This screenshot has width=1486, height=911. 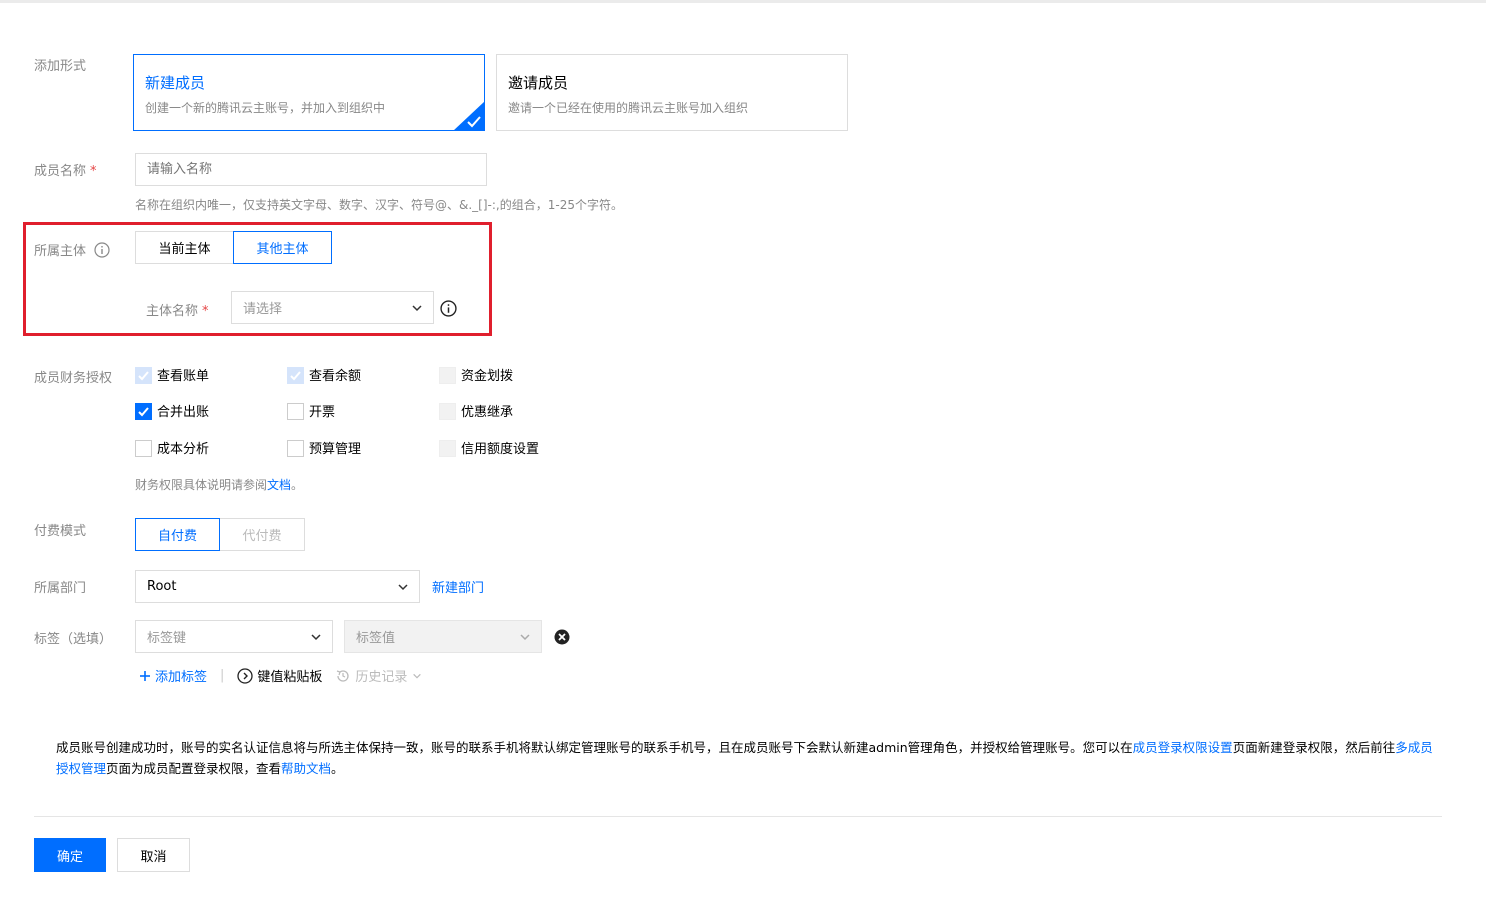 What do you see at coordinates (306, 768) in the screenshot?
I see `help-doc-link: 帮助文档` at bounding box center [306, 768].